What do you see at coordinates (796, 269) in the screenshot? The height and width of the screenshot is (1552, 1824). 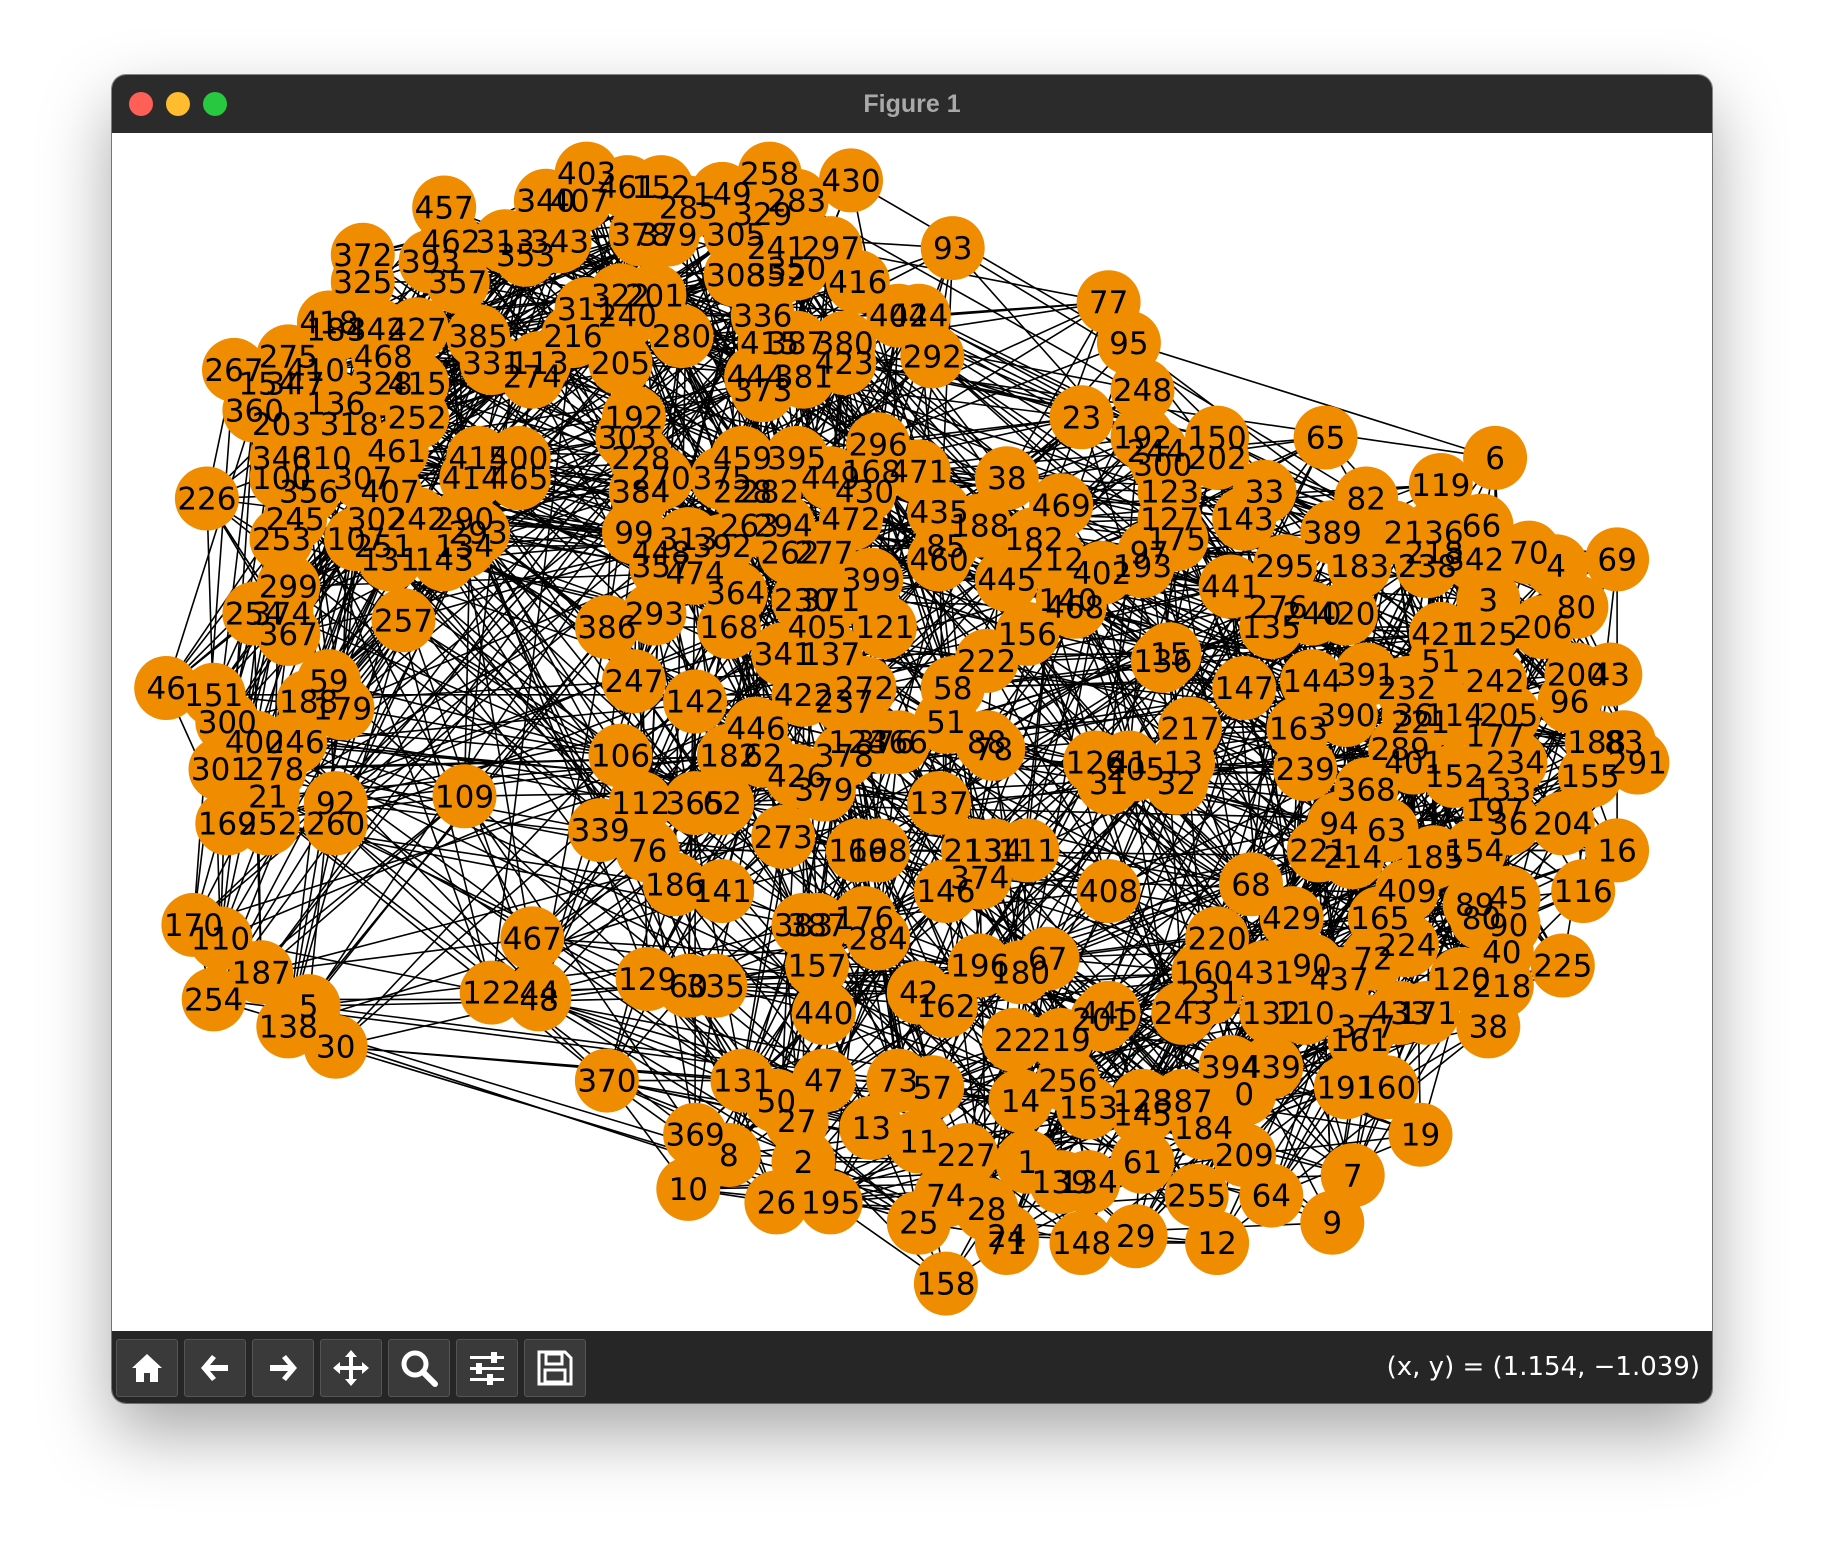 I see `graph-node-label: 350` at bounding box center [796, 269].